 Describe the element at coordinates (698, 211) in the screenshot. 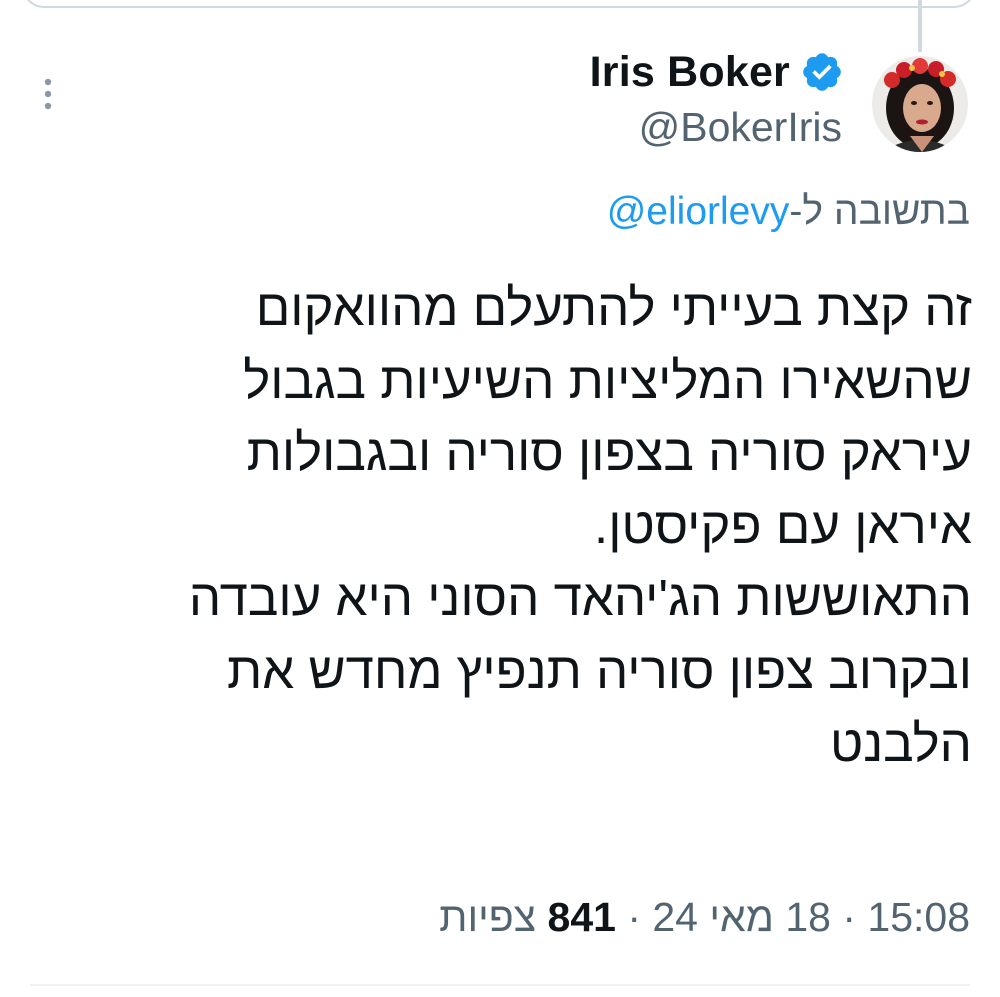

I see `reply-mention-link: @eliorlevy` at that location.